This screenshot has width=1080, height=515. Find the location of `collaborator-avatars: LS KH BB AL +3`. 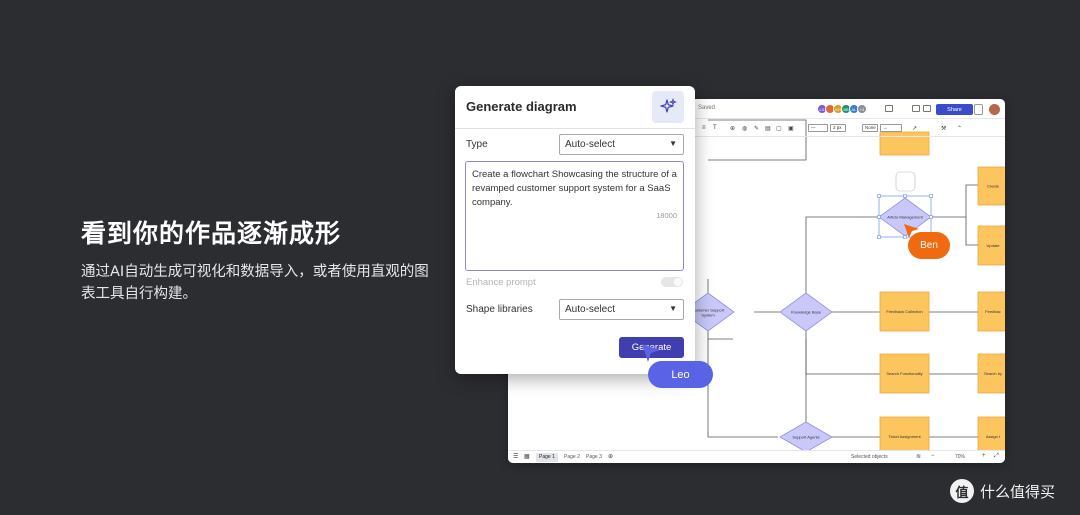

collaborator-avatars: LS KH BB AL +3 is located at coordinates (842, 109).